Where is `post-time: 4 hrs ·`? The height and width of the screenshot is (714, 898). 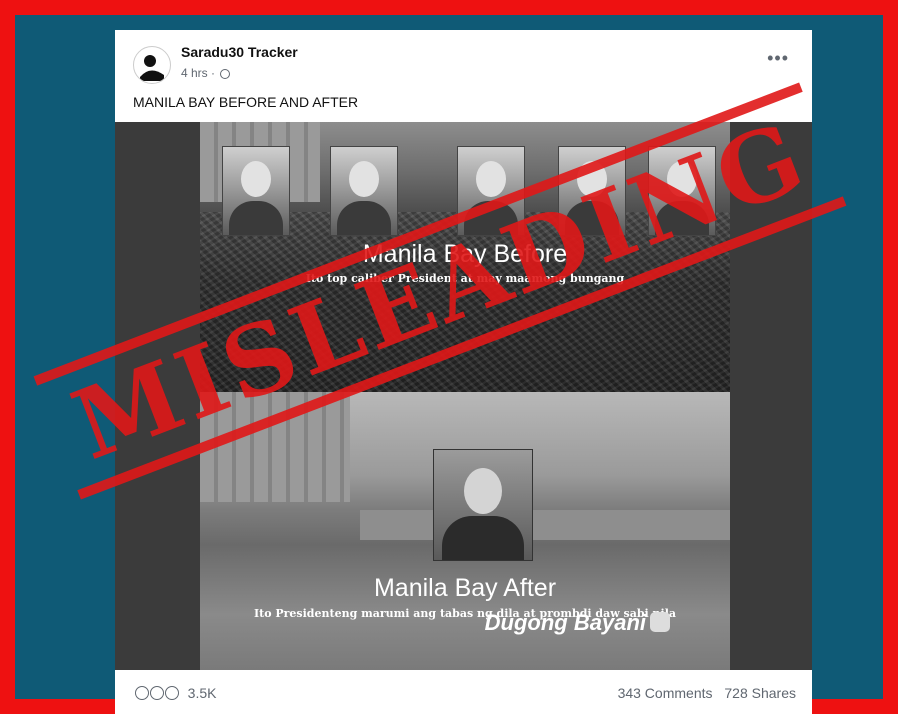 post-time: 4 hrs · is located at coordinates (198, 73).